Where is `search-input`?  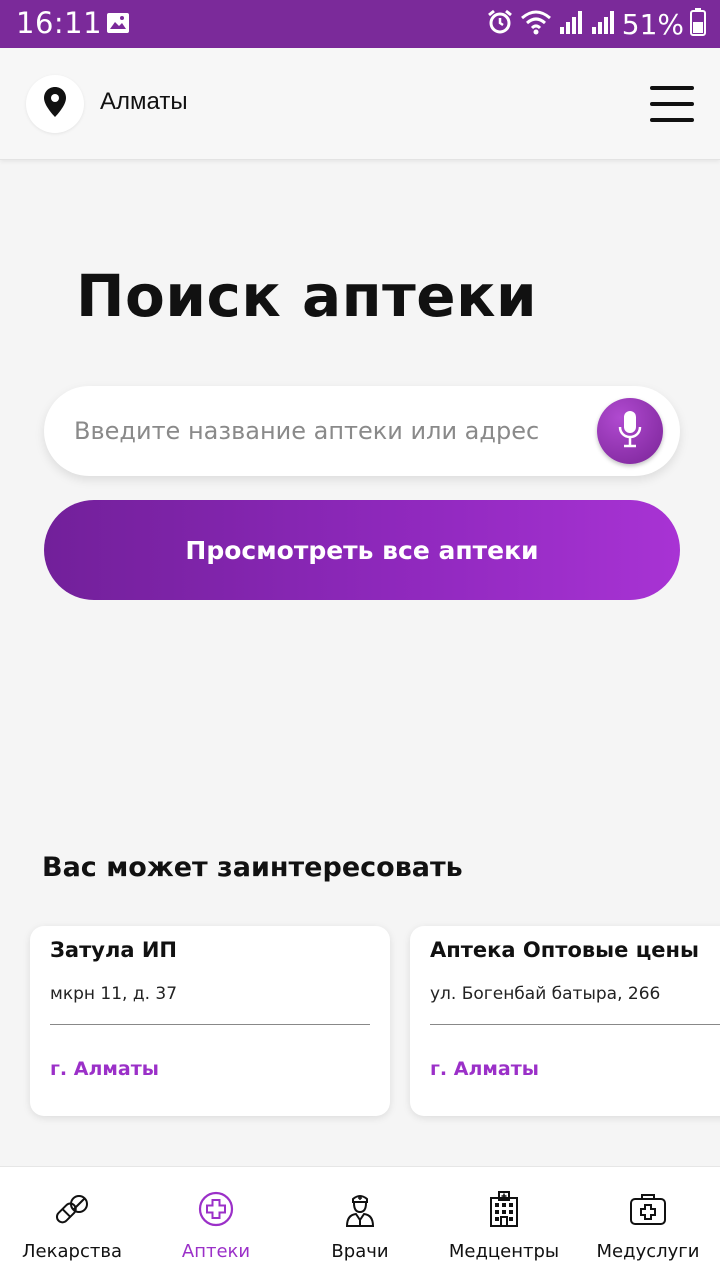 search-input is located at coordinates (334, 431).